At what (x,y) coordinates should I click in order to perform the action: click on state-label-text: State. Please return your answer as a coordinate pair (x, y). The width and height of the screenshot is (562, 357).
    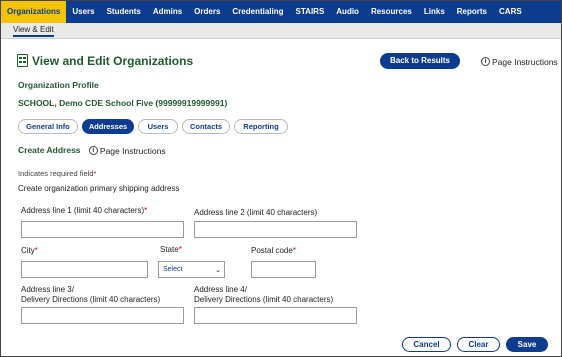
    Looking at the image, I should click on (169, 249).